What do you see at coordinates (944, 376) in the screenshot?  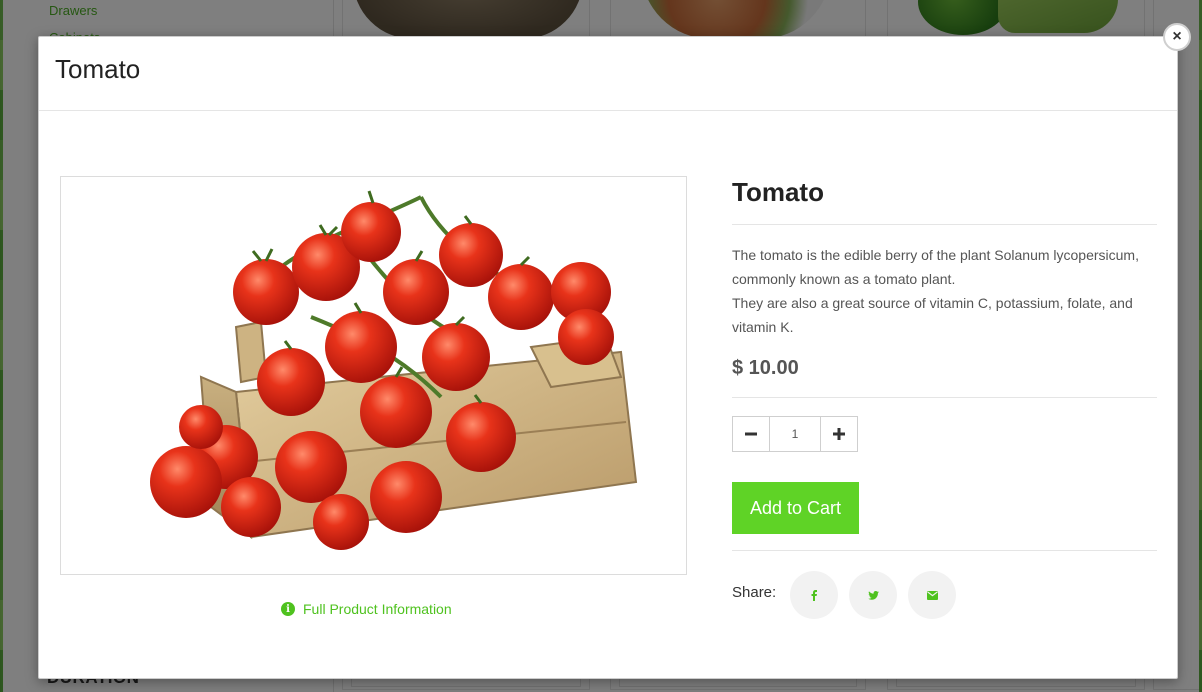 I see `product-price: $ 10.00` at bounding box center [944, 376].